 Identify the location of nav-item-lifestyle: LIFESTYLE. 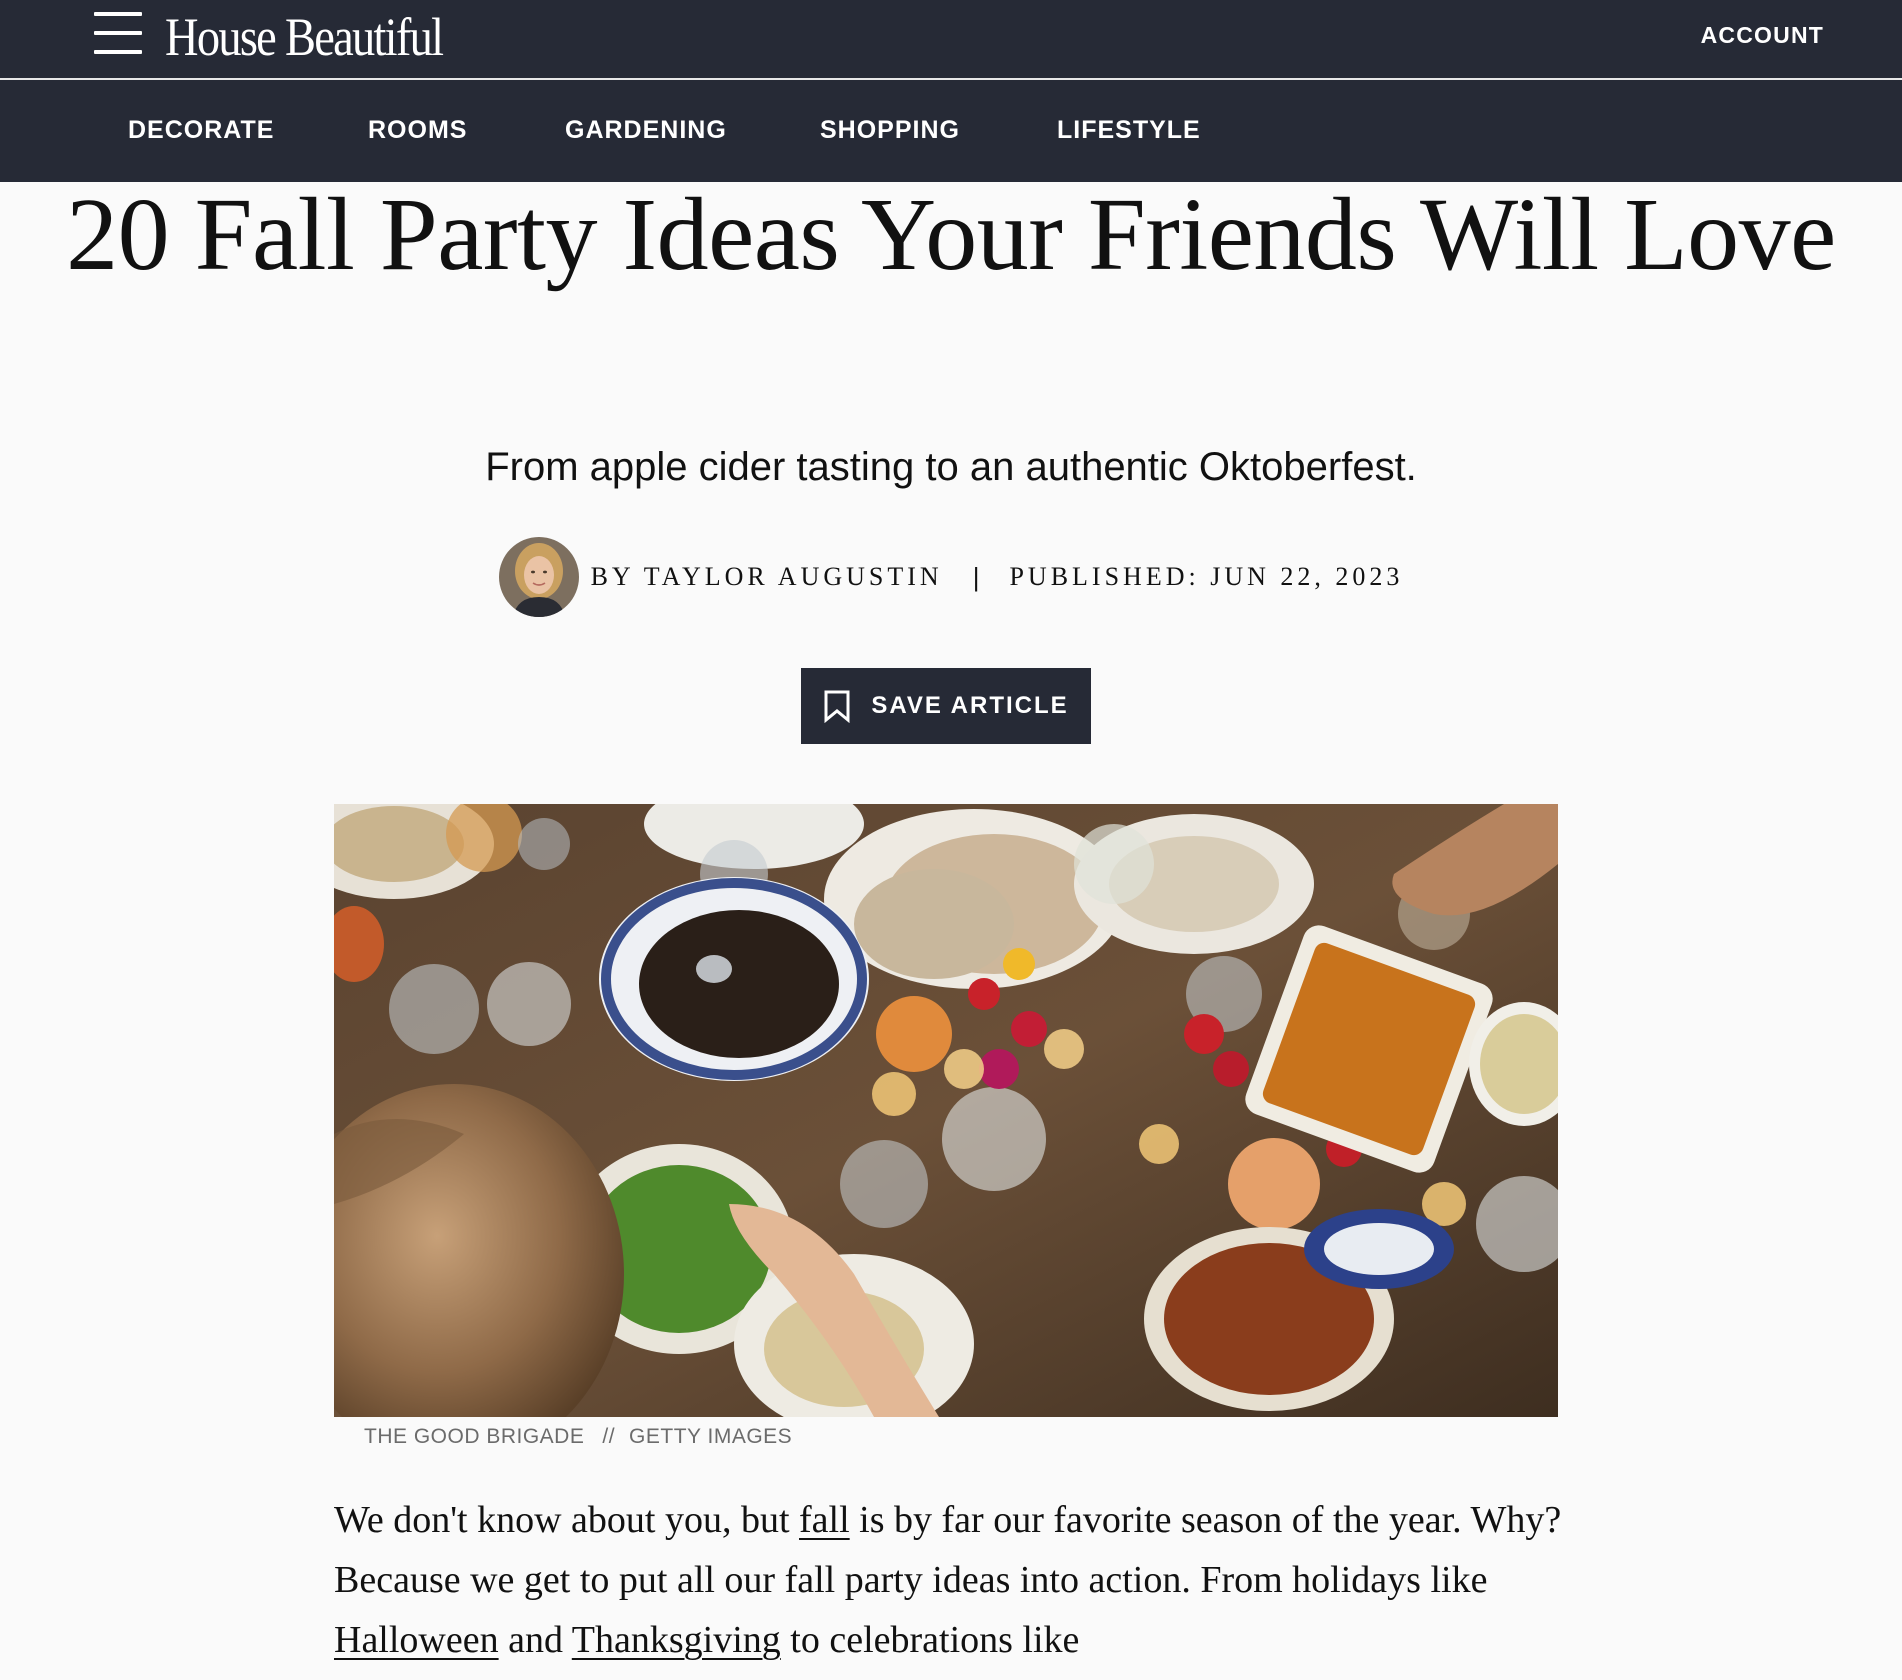
(1129, 130).